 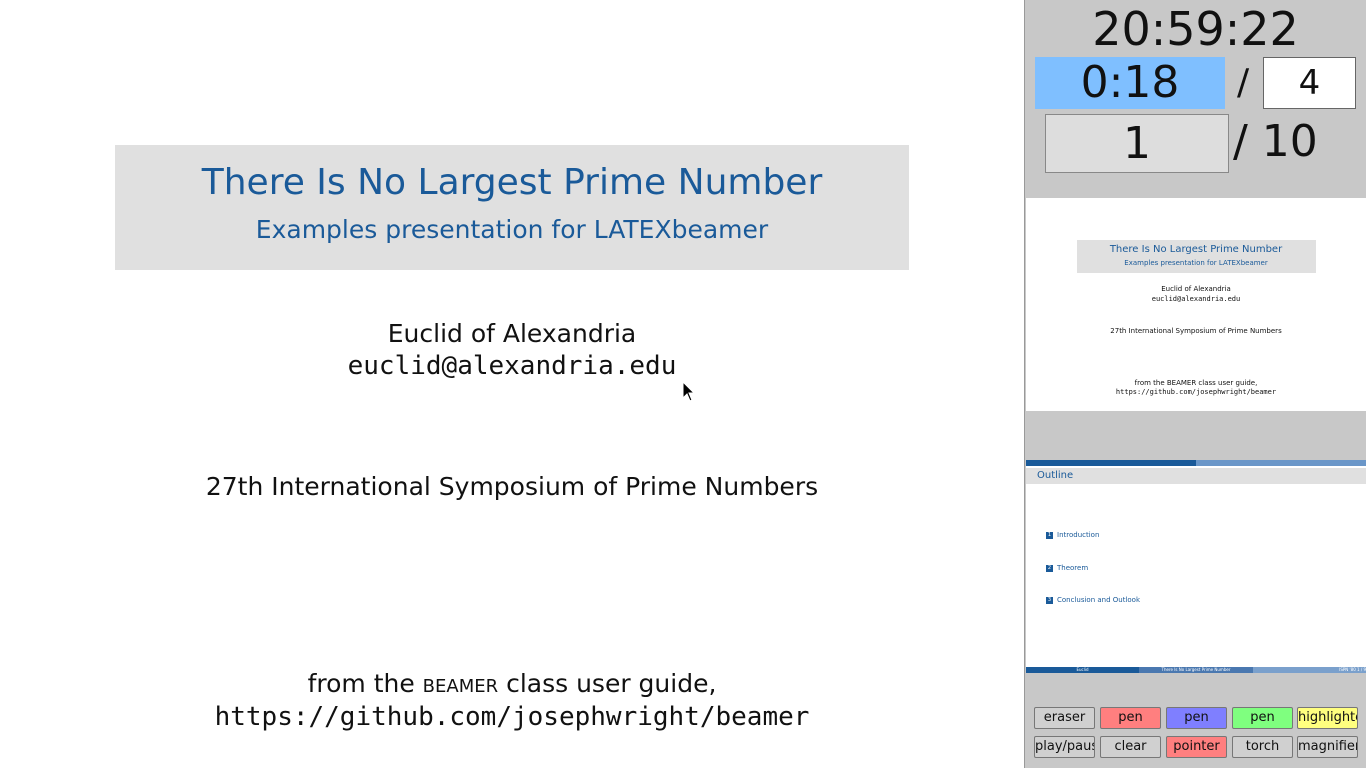 I want to click on preview-subtitle: Examples presentation for LATEXbeamer, so click(x=1196, y=263).